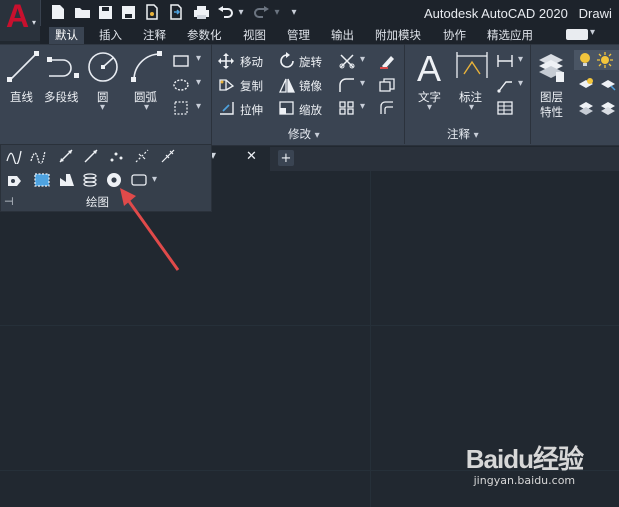 Image resolution: width=619 pixels, height=507 pixels. What do you see at coordinates (150, 229) in the screenshot?
I see `annotation-arrow` at bounding box center [150, 229].